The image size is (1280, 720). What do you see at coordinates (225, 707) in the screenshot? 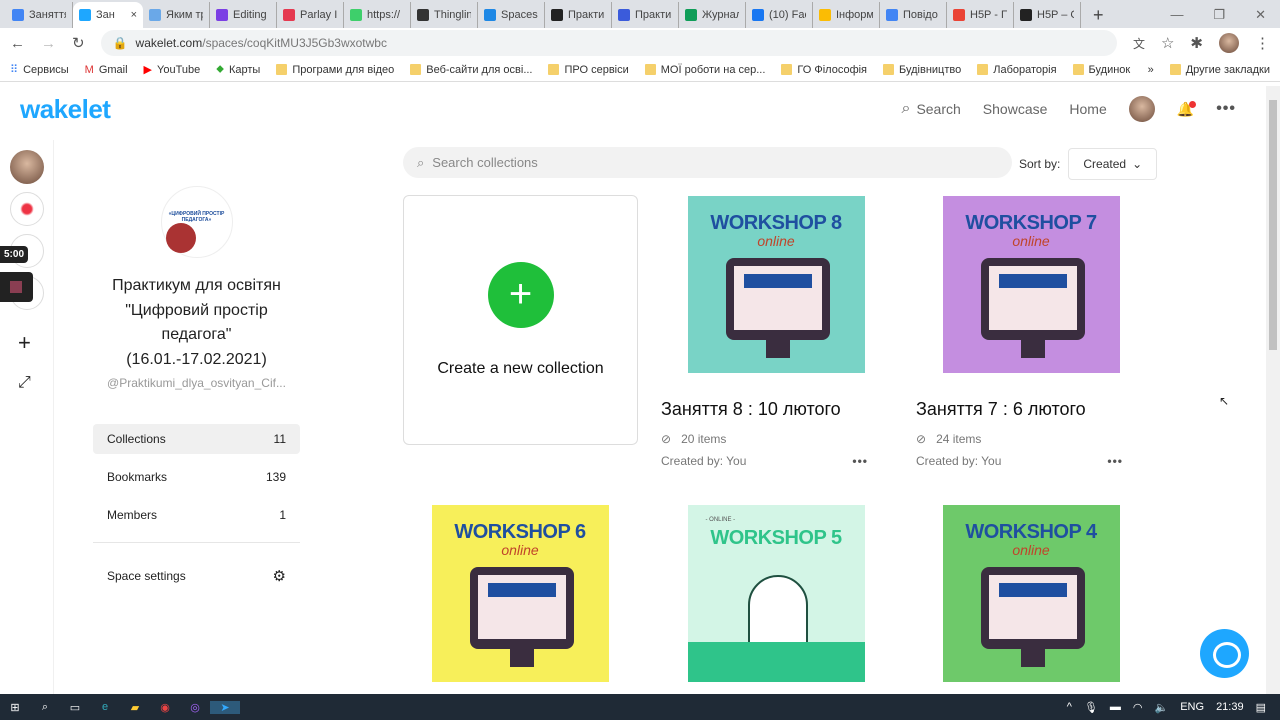
I see `telegram-icon: ➤` at bounding box center [225, 707].